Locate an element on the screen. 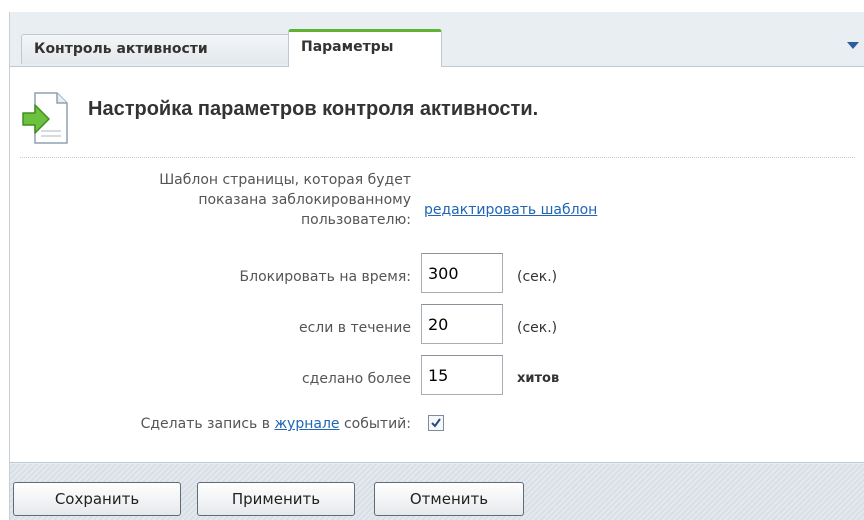 The image size is (864, 520). checkmark-icon is located at coordinates (436, 423).